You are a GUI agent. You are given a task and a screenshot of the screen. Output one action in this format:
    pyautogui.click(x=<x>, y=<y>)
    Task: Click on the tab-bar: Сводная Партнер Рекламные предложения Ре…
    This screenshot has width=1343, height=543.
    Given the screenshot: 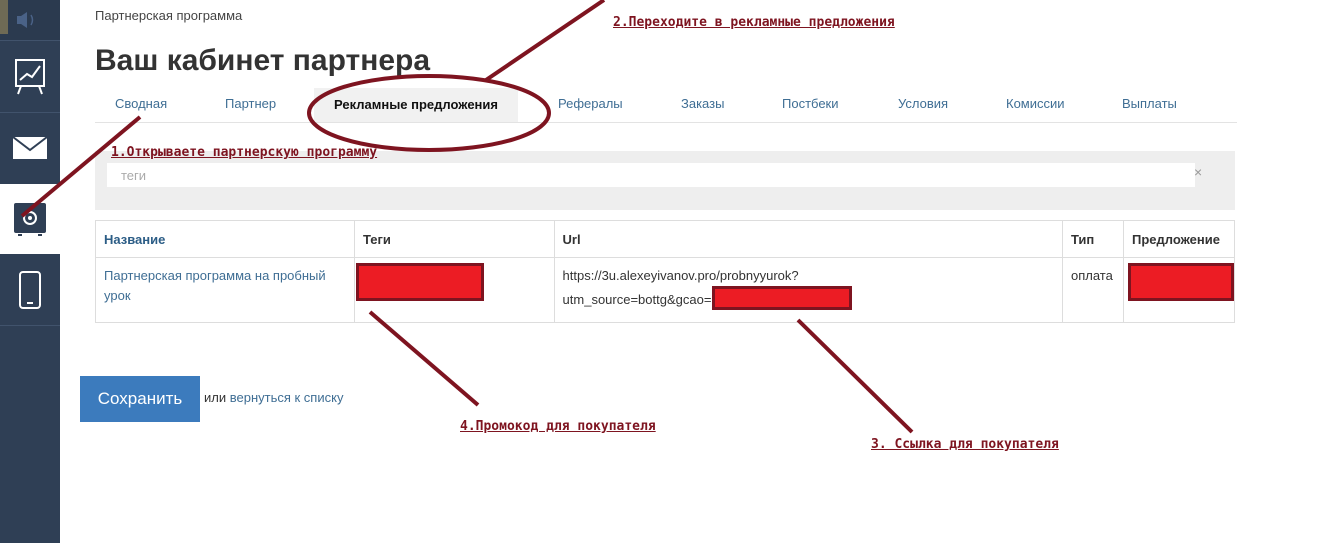 What is the action you would take?
    pyautogui.click(x=666, y=105)
    